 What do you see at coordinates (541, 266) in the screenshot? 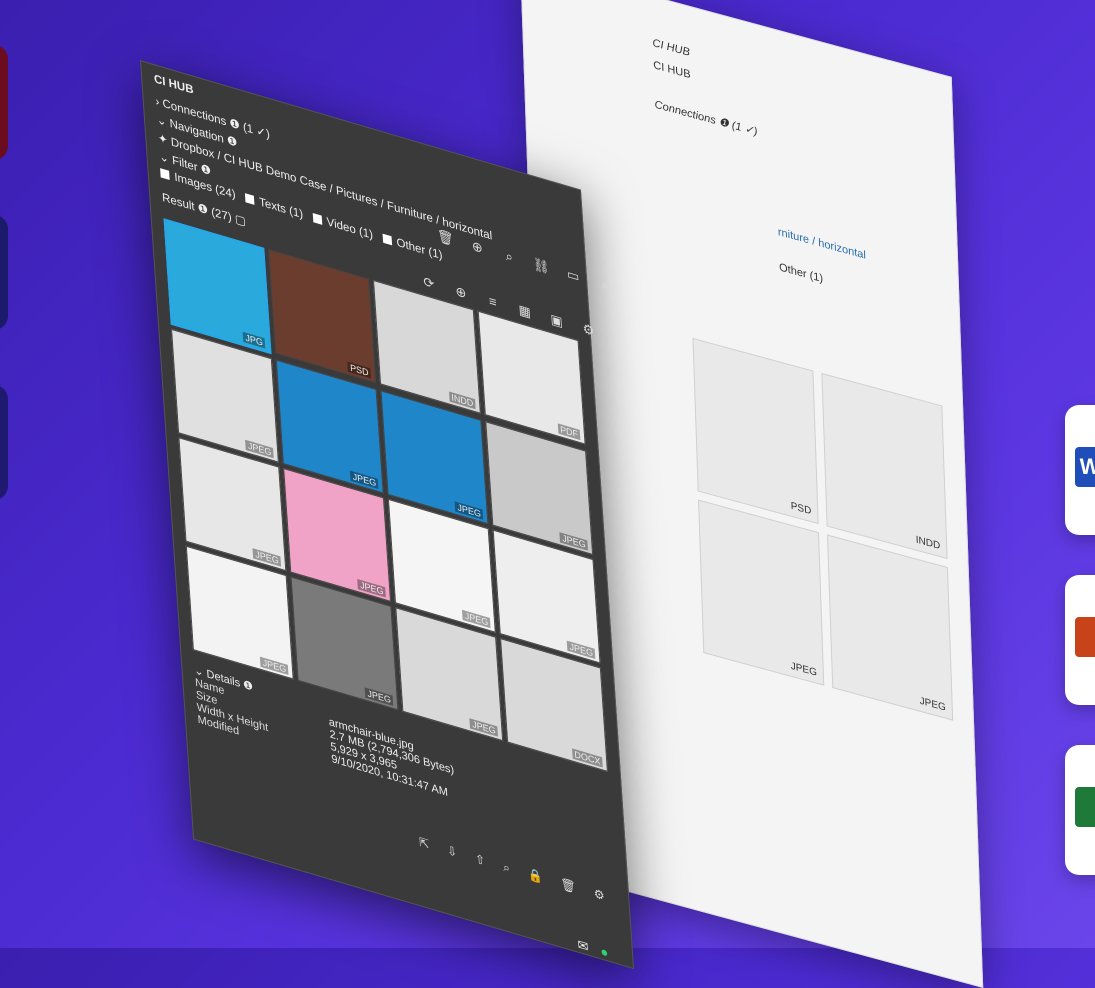
I see `link-icon: ⛓` at bounding box center [541, 266].